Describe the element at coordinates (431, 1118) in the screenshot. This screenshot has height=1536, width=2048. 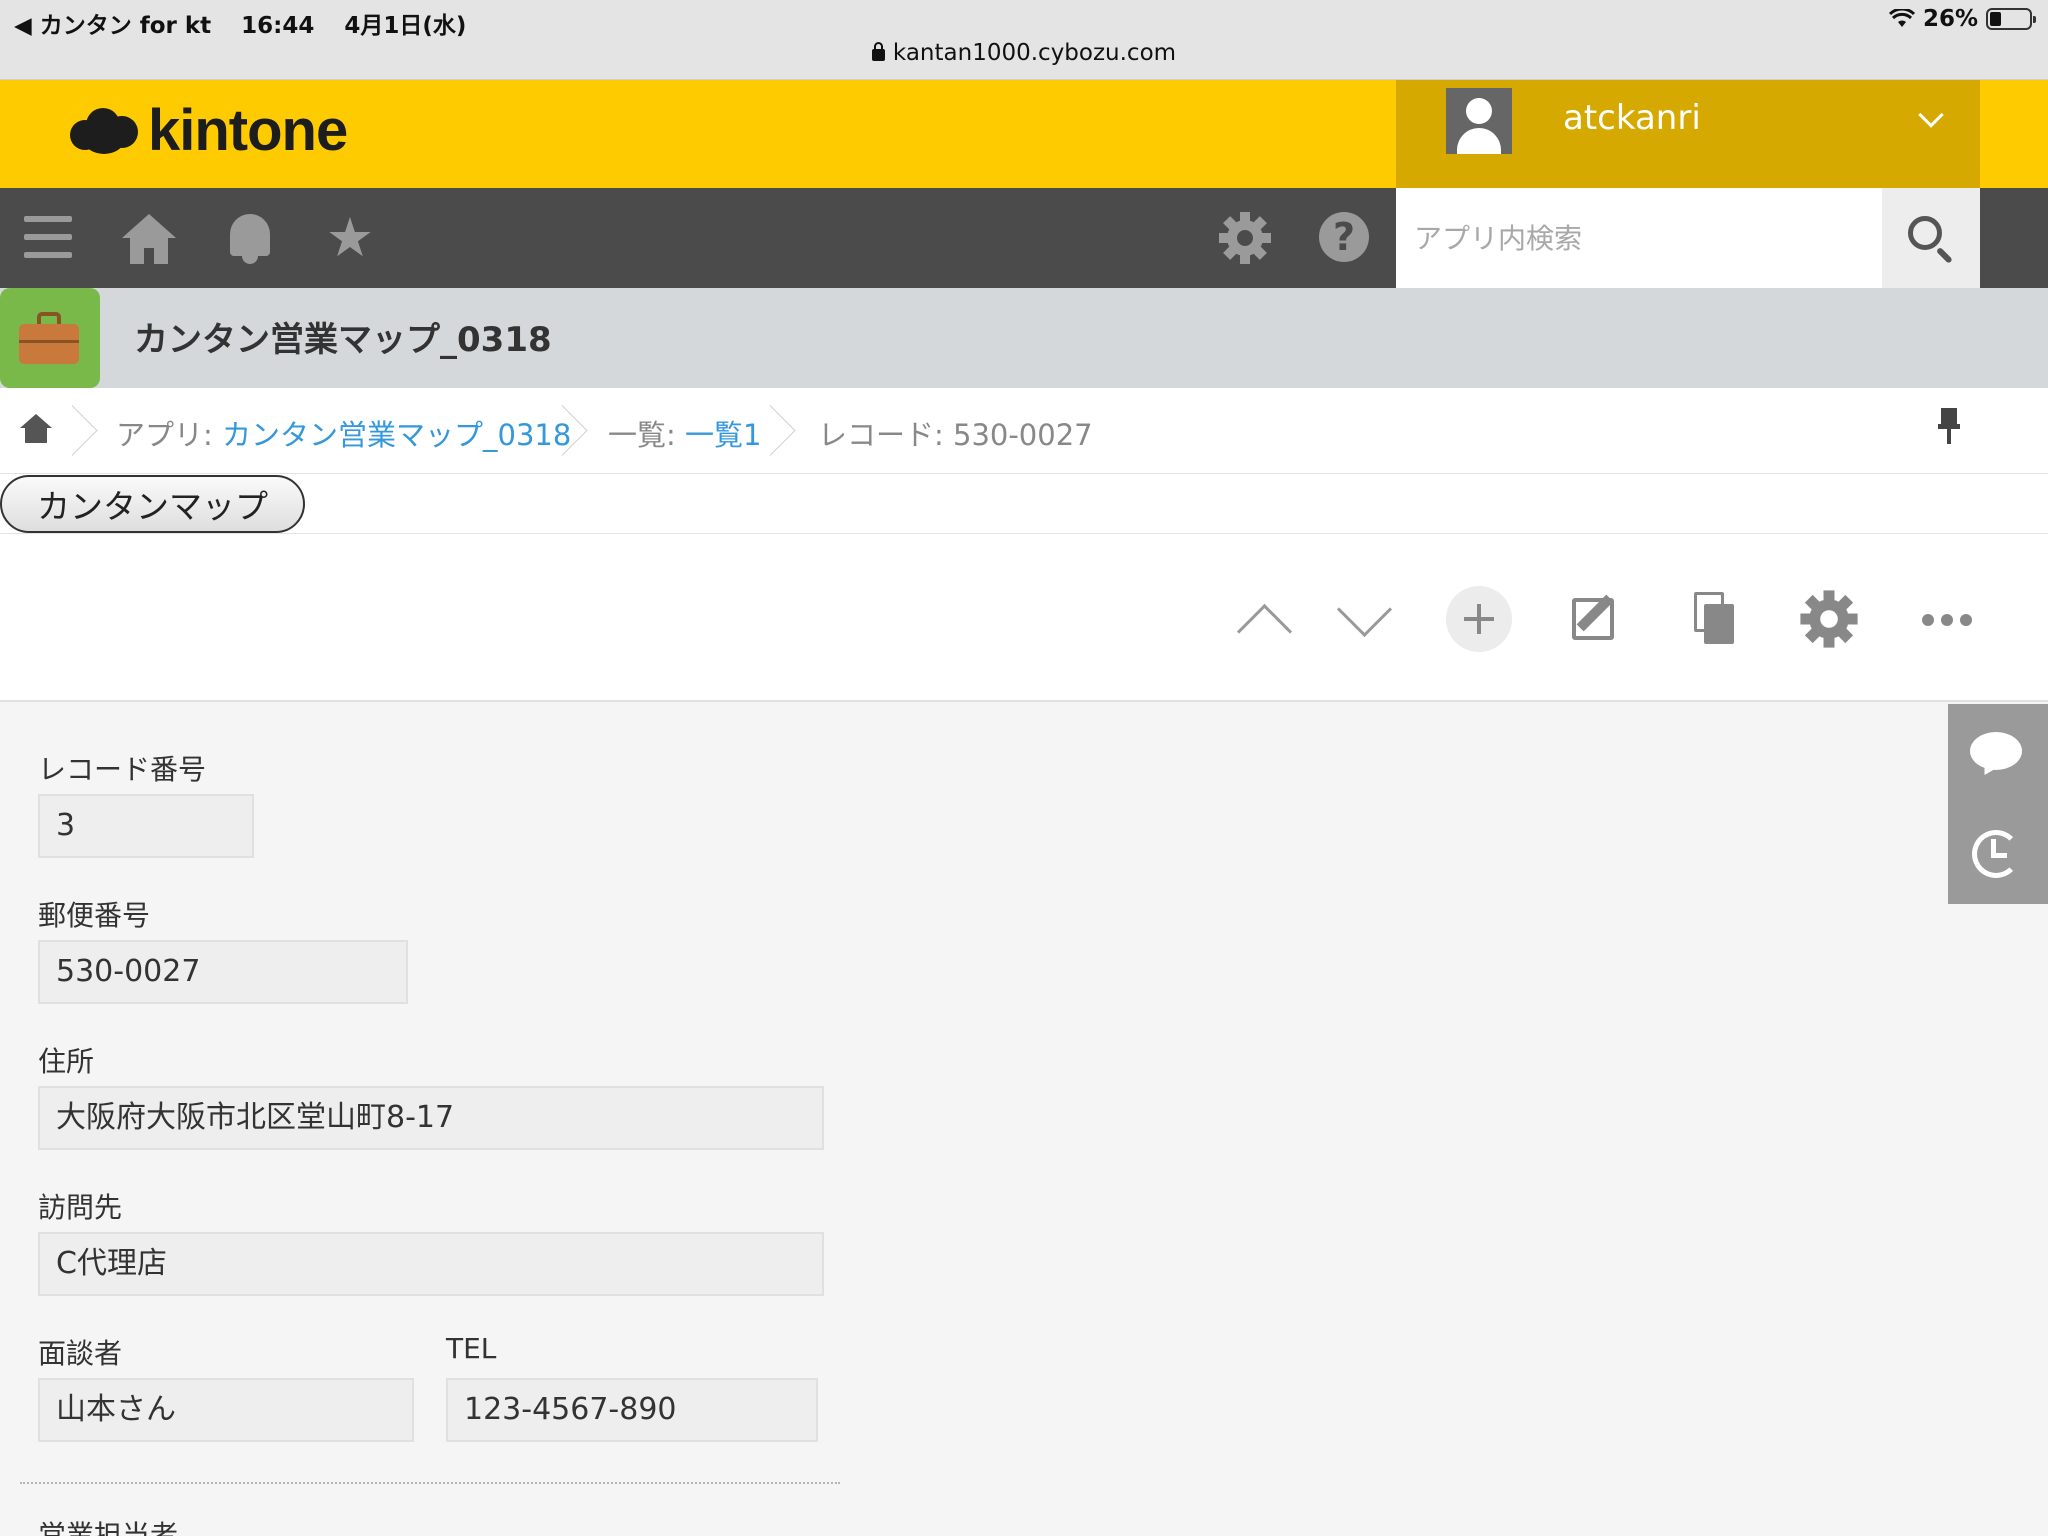
I see `address-value: 大阪府大阪市北区堂山町8-17` at that location.